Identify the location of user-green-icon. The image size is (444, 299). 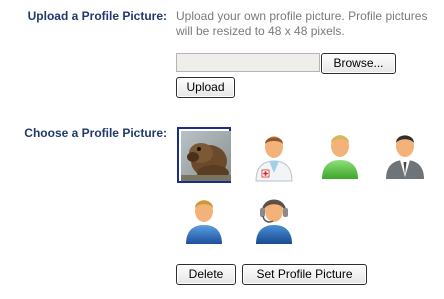
(340, 157).